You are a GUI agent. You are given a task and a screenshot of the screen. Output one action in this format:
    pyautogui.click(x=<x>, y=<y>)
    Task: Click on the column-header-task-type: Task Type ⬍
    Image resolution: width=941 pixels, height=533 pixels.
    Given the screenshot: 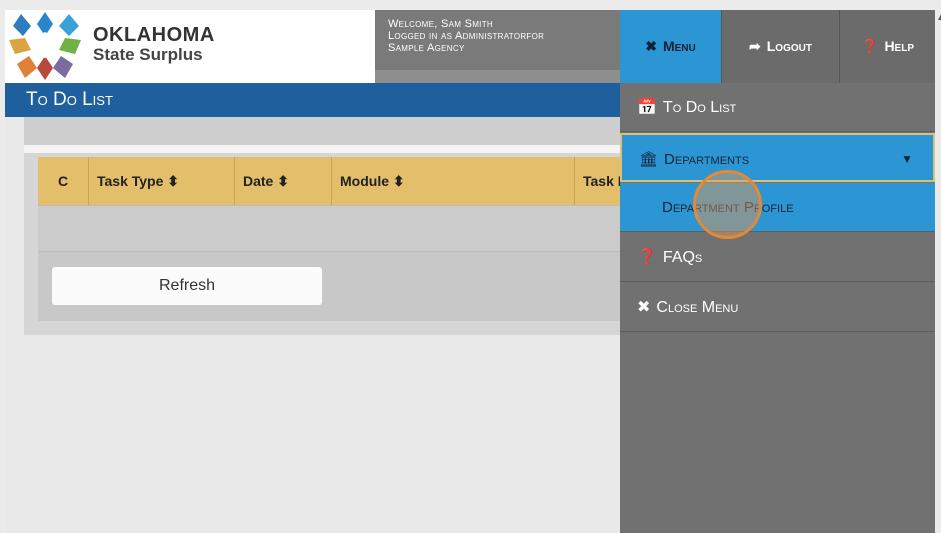 What is the action you would take?
    pyautogui.click(x=162, y=181)
    